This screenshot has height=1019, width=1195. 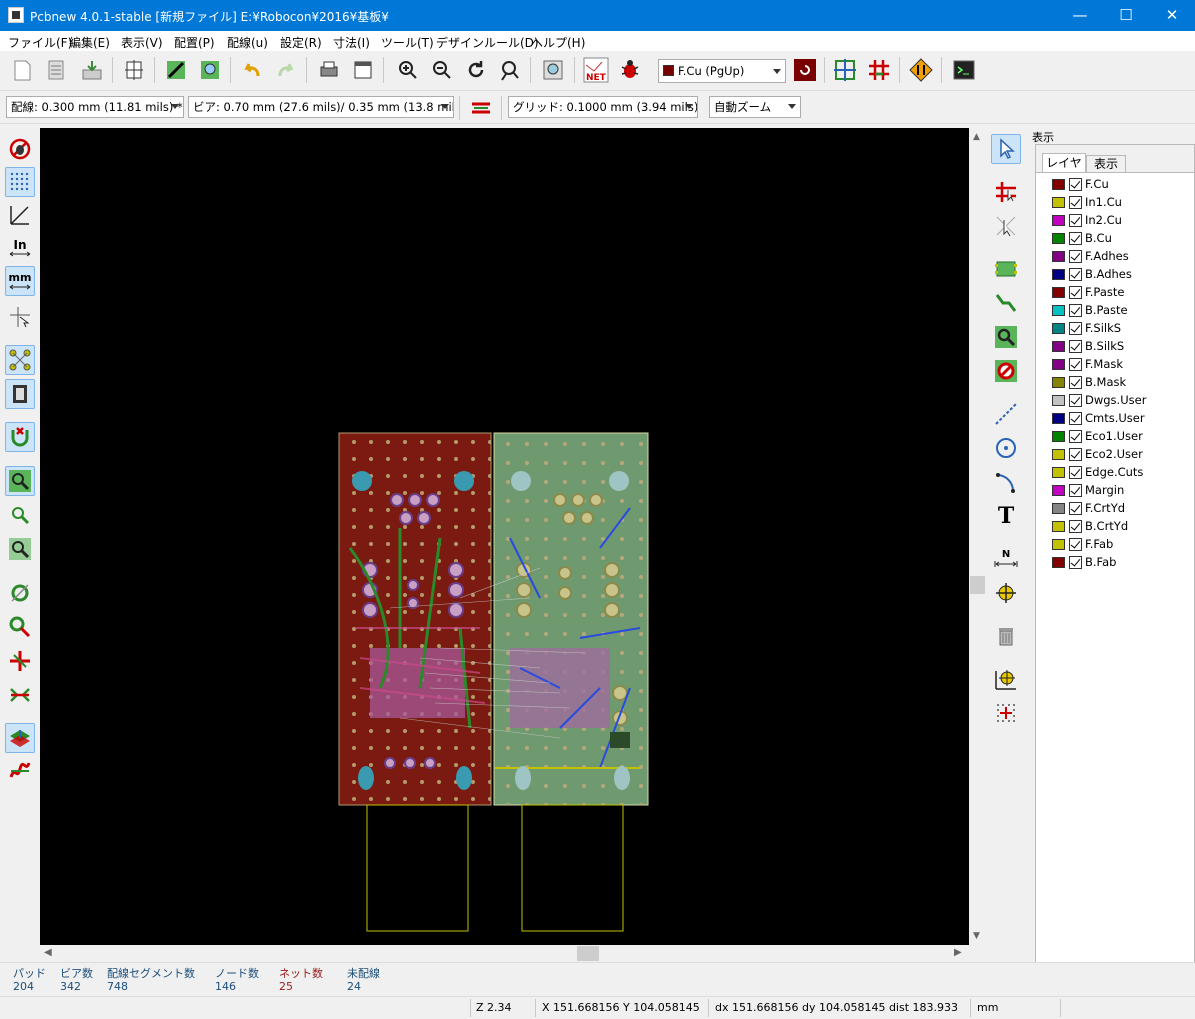 What do you see at coordinates (630, 70) in the screenshot?
I see `drc-icon` at bounding box center [630, 70].